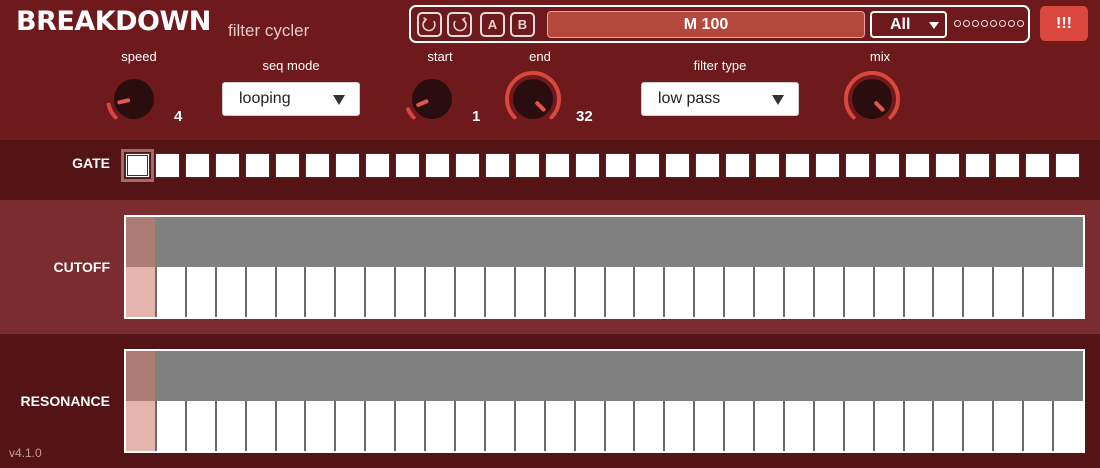 This screenshot has height=468, width=1100. I want to click on alert-button: !!!, so click(1064, 23).